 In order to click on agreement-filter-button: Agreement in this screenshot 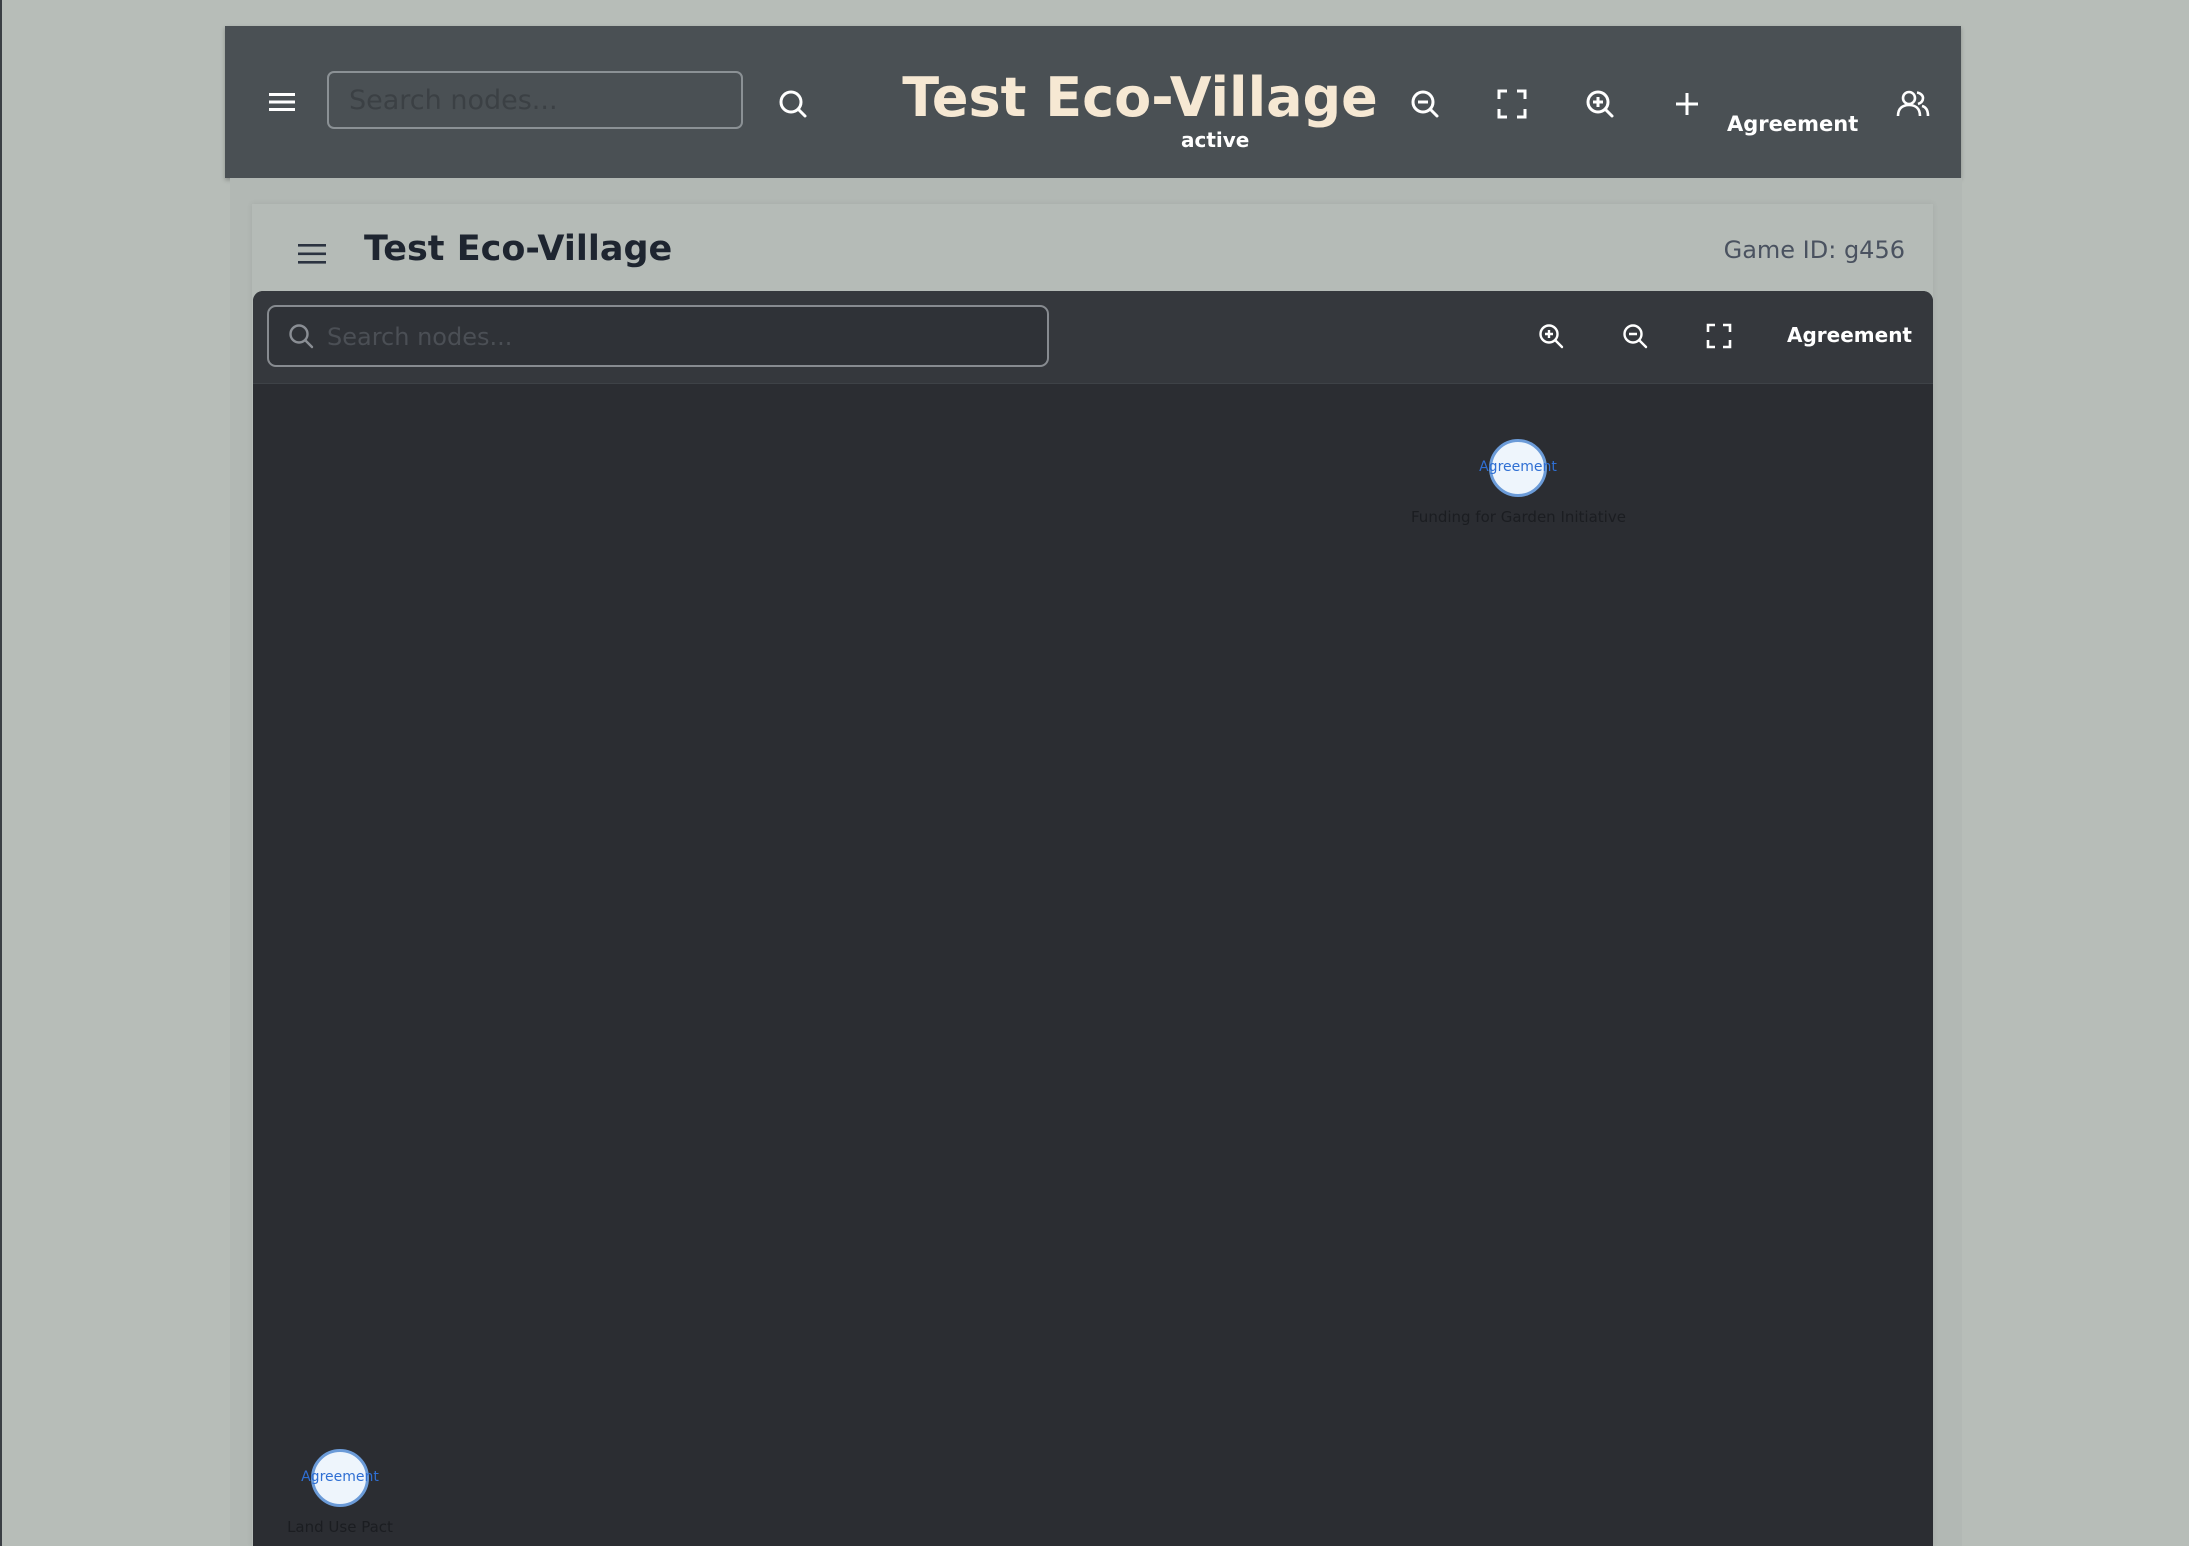, I will do `click(1849, 335)`.